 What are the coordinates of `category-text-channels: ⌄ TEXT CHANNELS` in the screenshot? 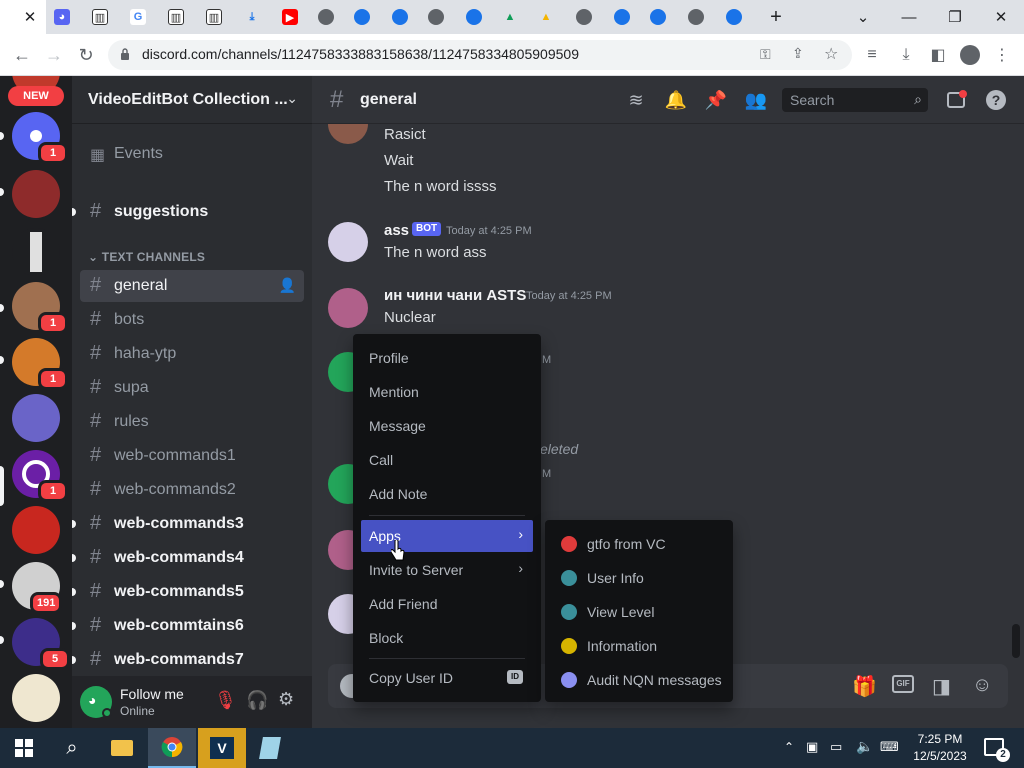 It's located at (146, 257).